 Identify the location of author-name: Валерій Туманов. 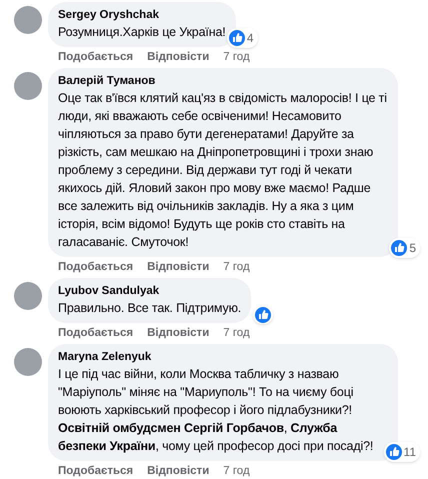
(223, 81).